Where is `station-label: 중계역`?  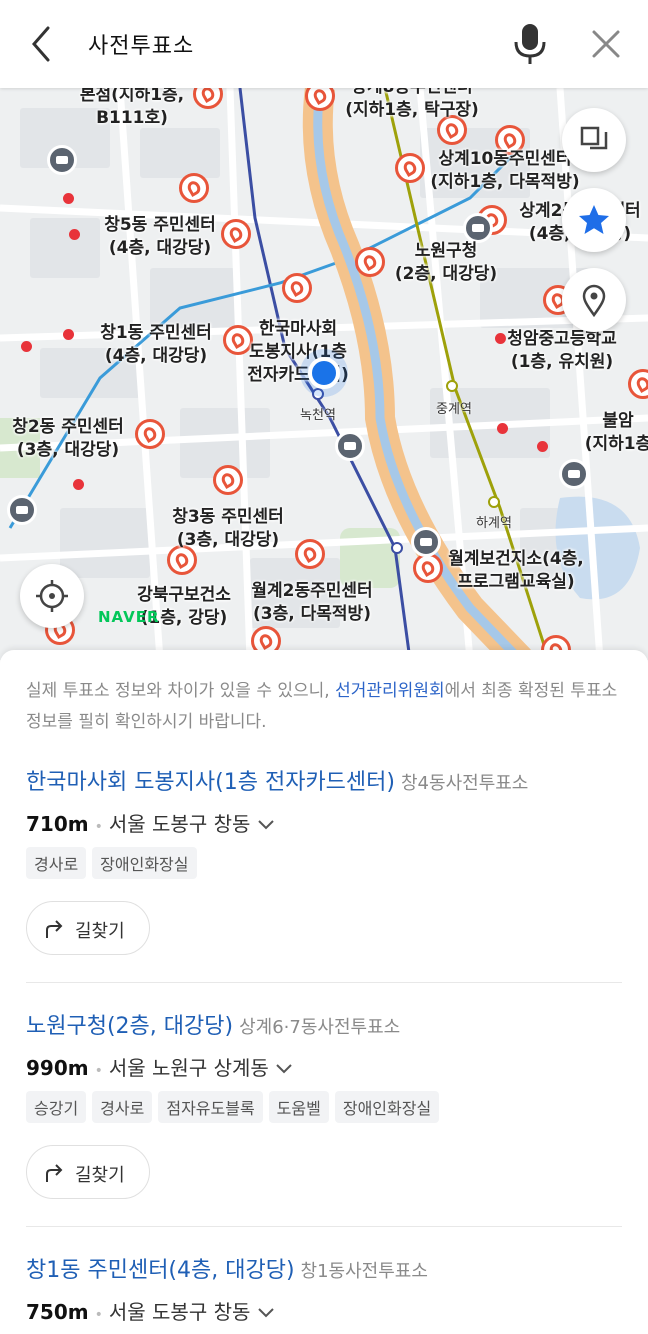
station-label: 중계역 is located at coordinates (454, 409).